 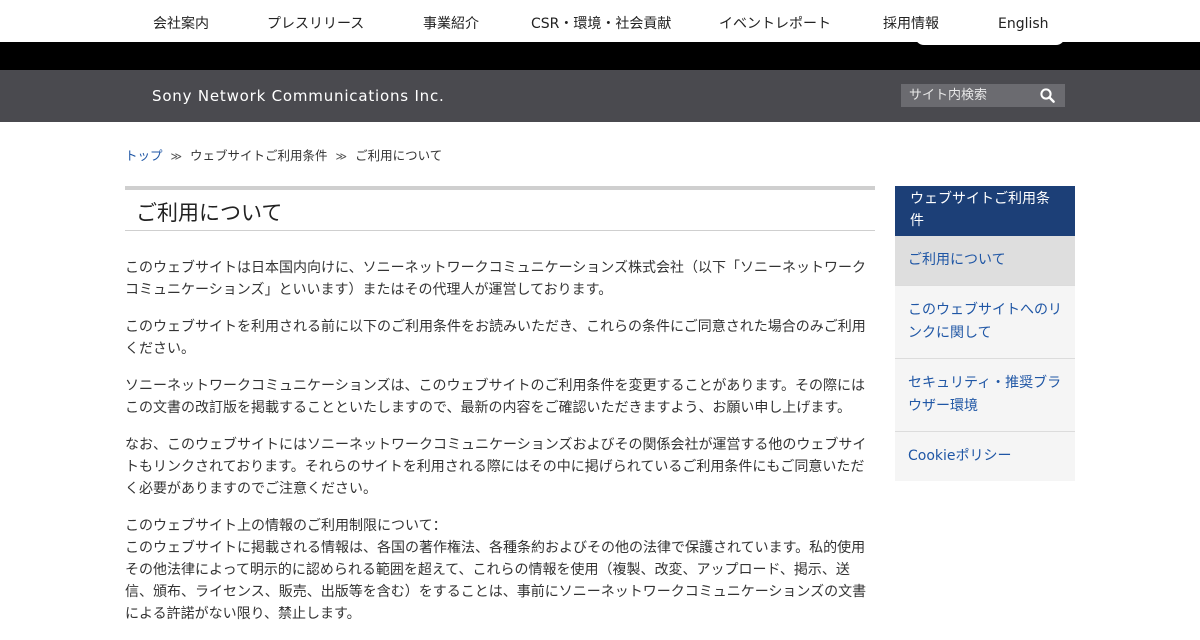 I want to click on nav-item-business: 事業紹介, so click(x=451, y=21).